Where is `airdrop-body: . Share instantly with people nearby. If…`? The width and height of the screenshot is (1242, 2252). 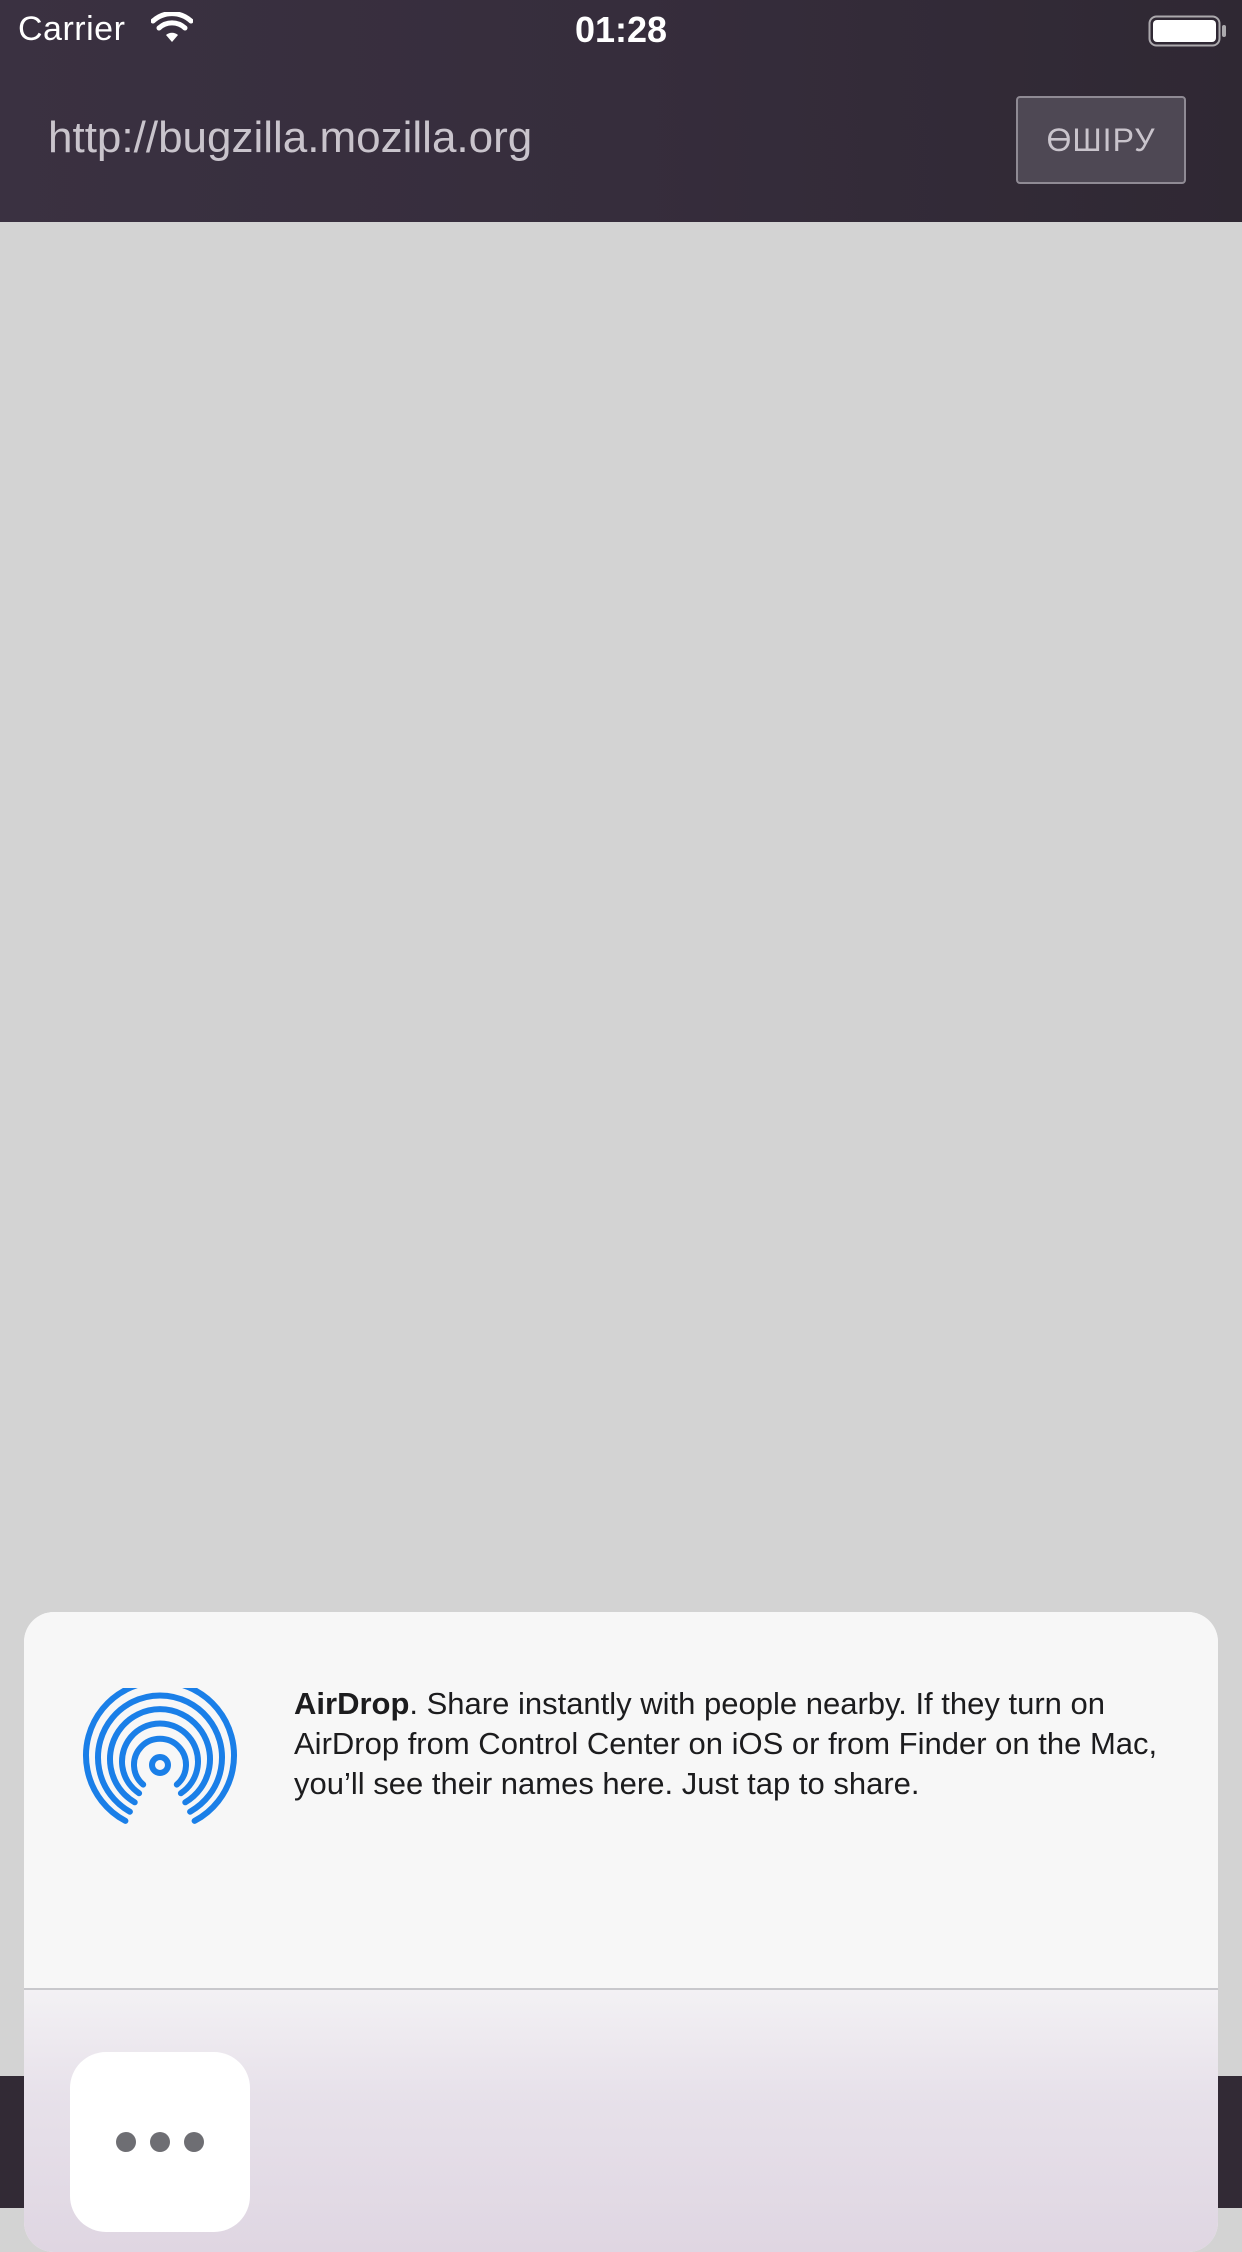
airdrop-body: . Share instantly with people nearby. If… is located at coordinates (726, 1743).